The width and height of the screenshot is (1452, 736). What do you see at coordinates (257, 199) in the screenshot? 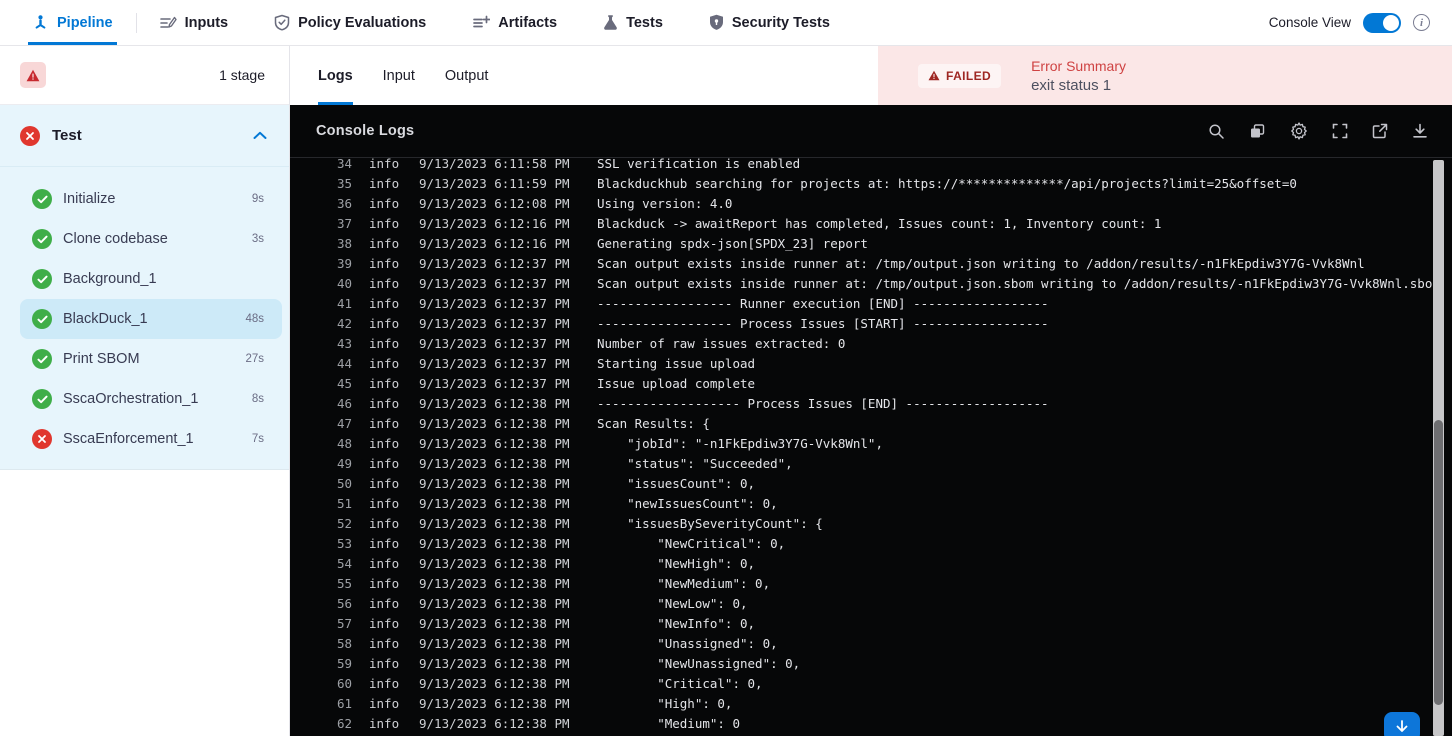
I see `step-duration: 9s` at bounding box center [257, 199].